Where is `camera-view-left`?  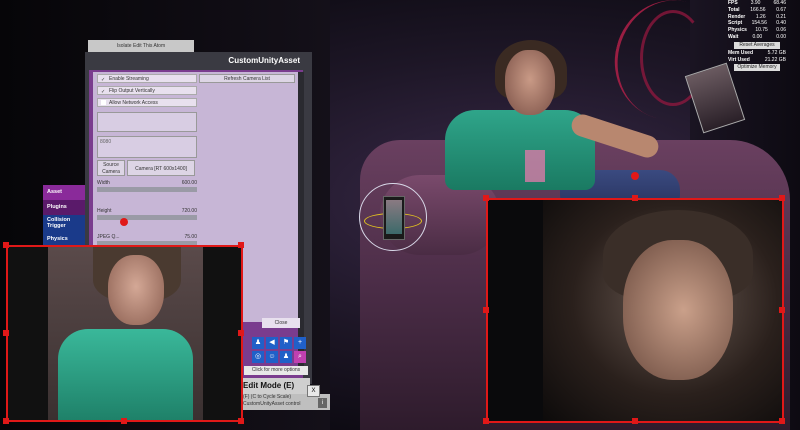 camera-view-left is located at coordinates (124, 333).